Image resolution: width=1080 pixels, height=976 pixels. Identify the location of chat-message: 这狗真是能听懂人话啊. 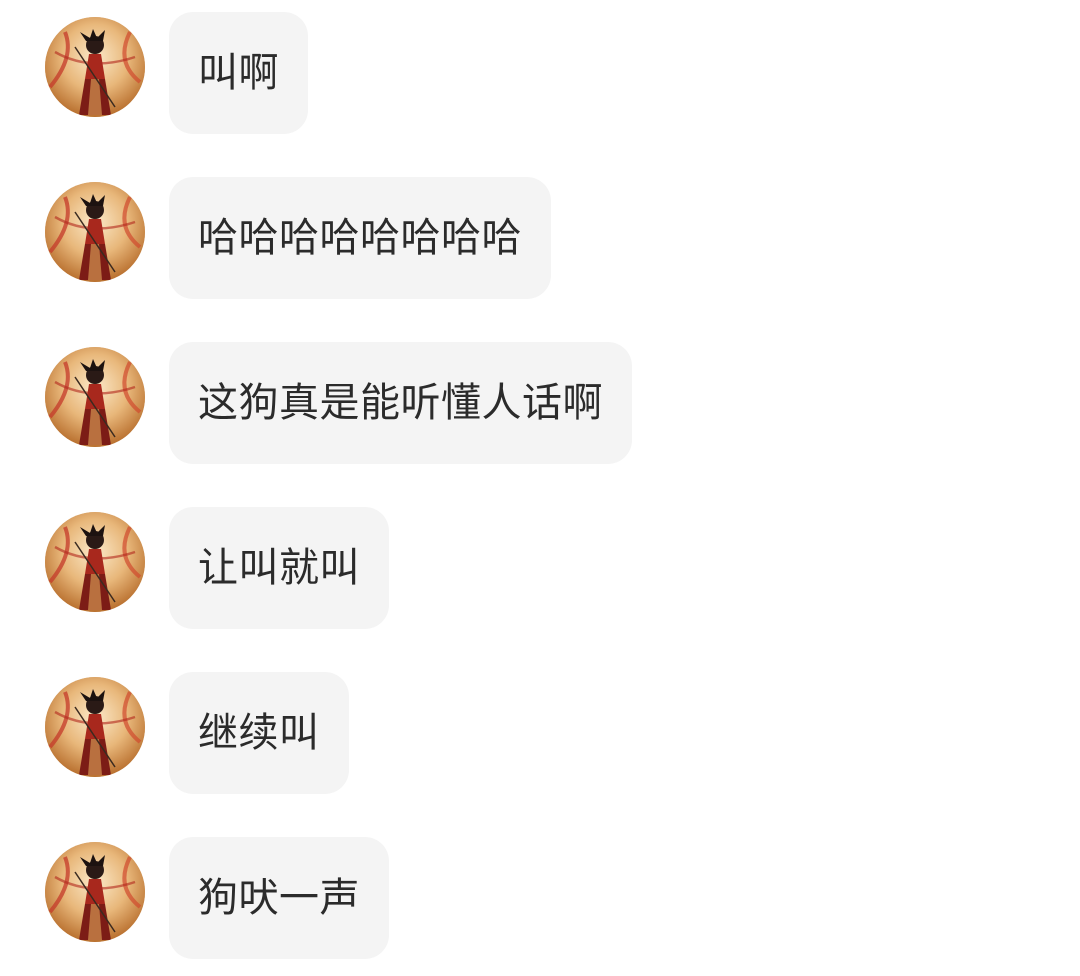
(540, 403).